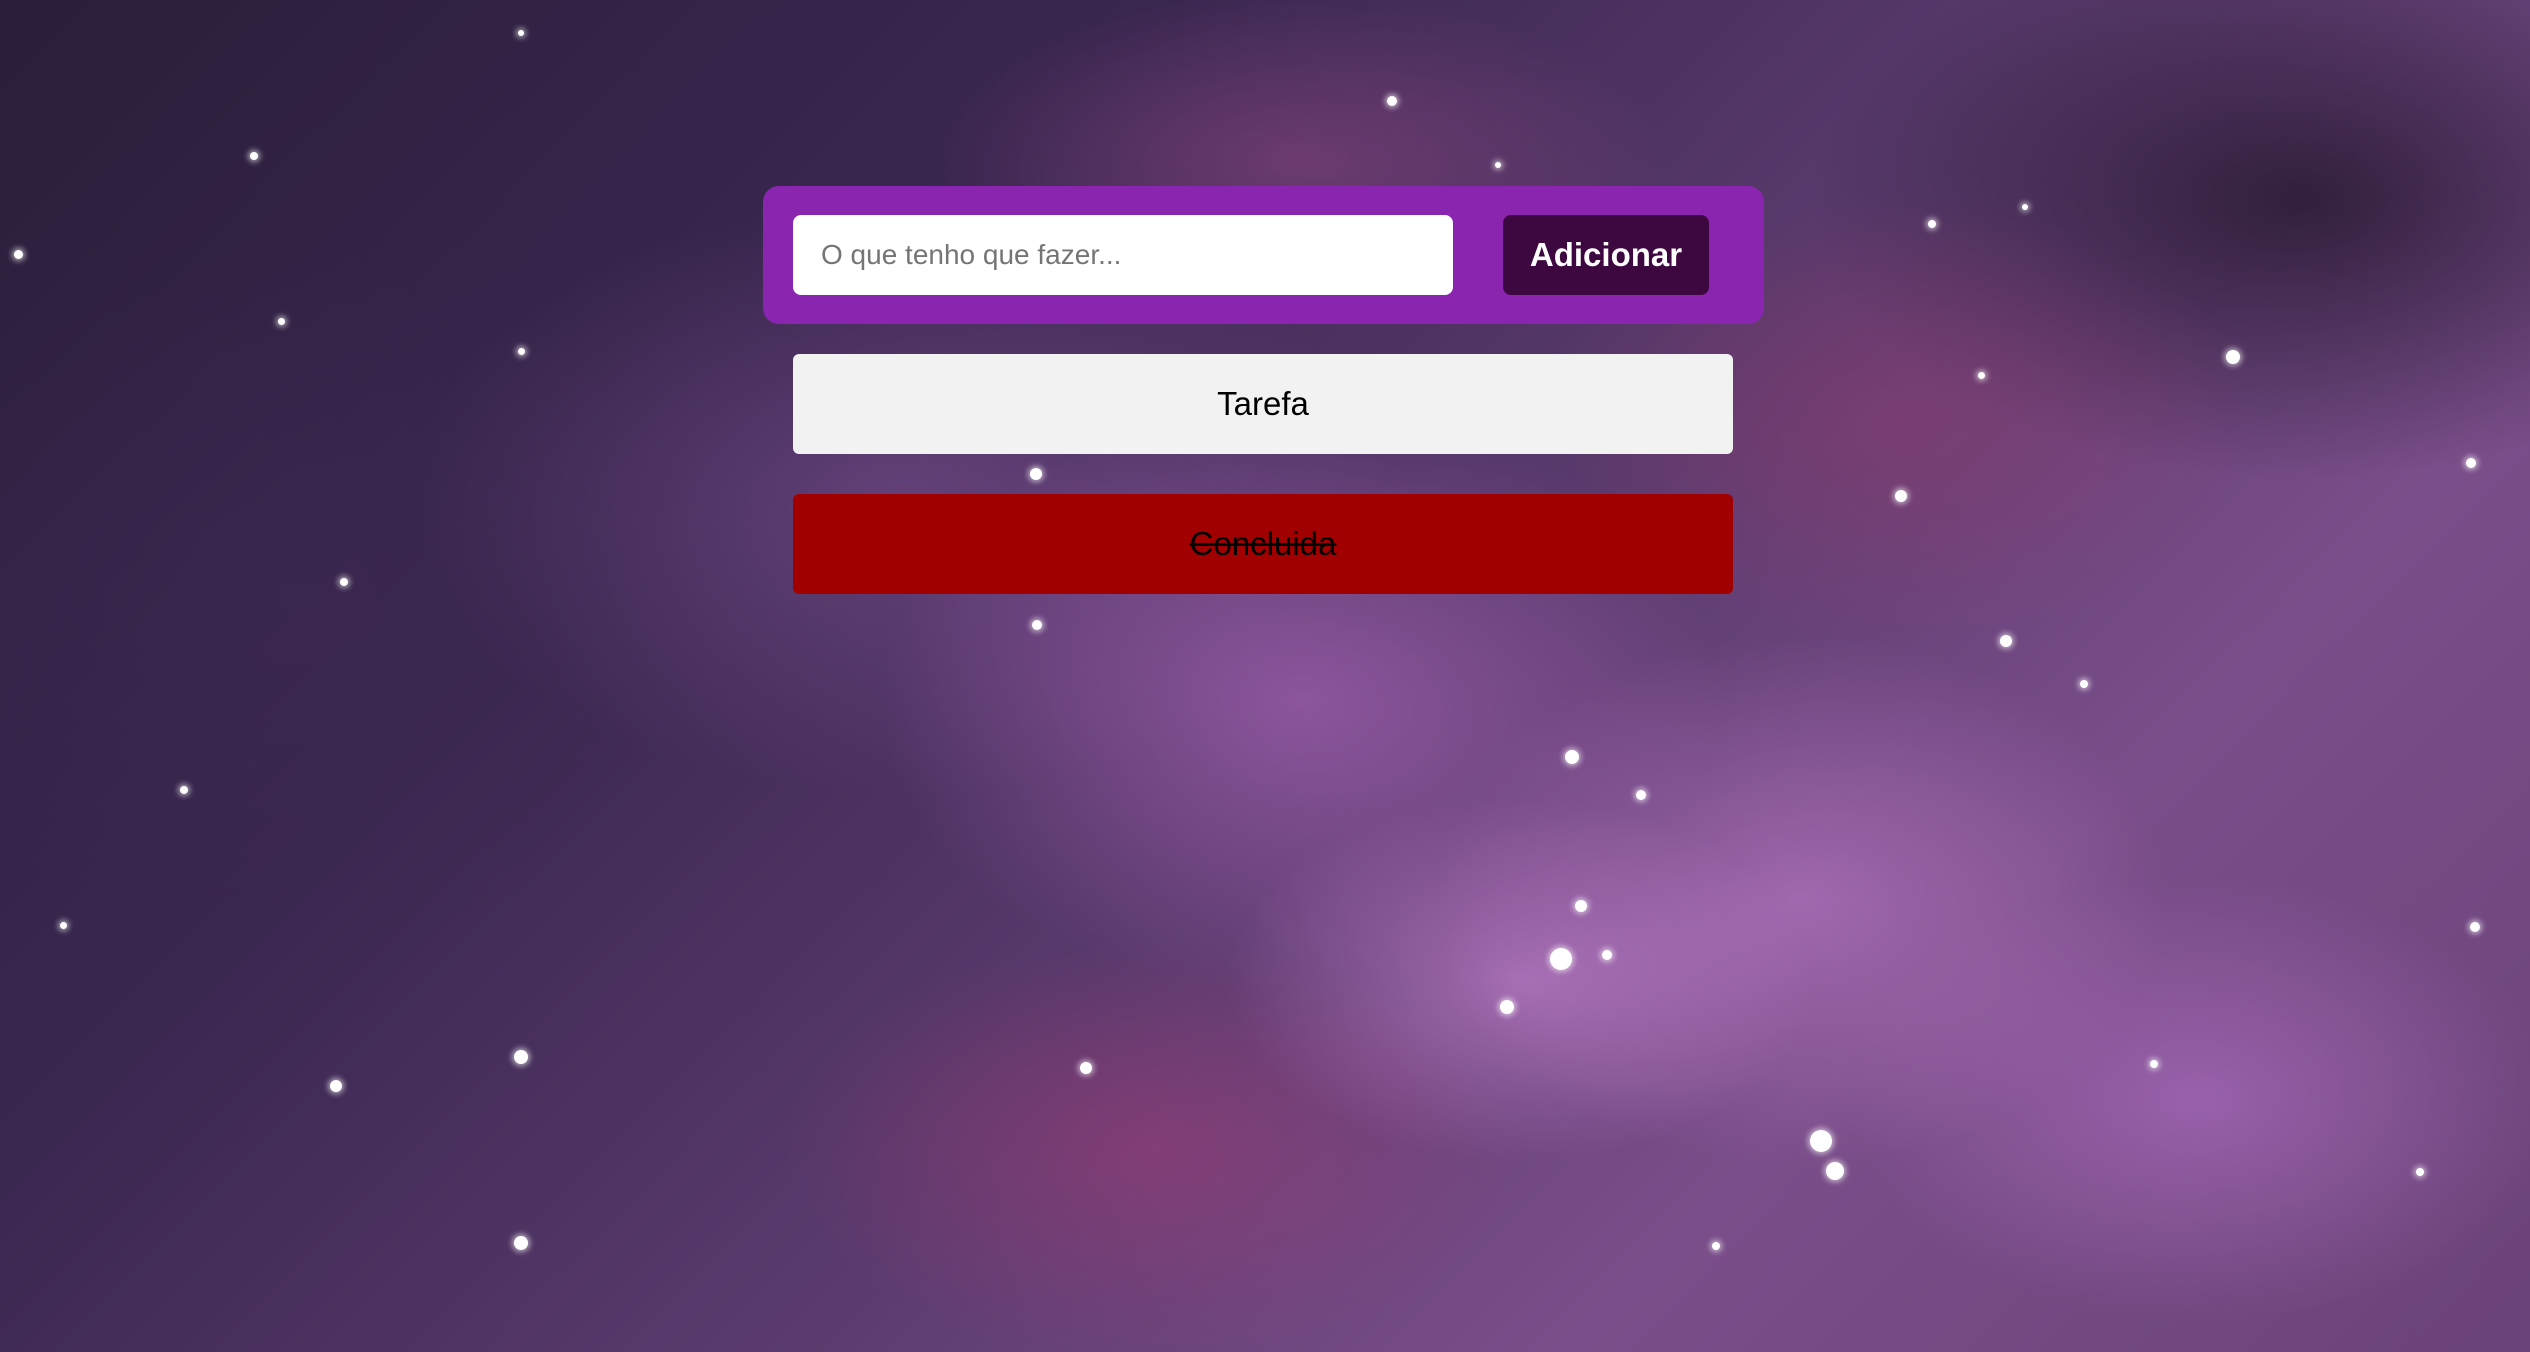  Describe the element at coordinates (1263, 474) in the screenshot. I see `task-list: Tarefa Concluida` at that location.